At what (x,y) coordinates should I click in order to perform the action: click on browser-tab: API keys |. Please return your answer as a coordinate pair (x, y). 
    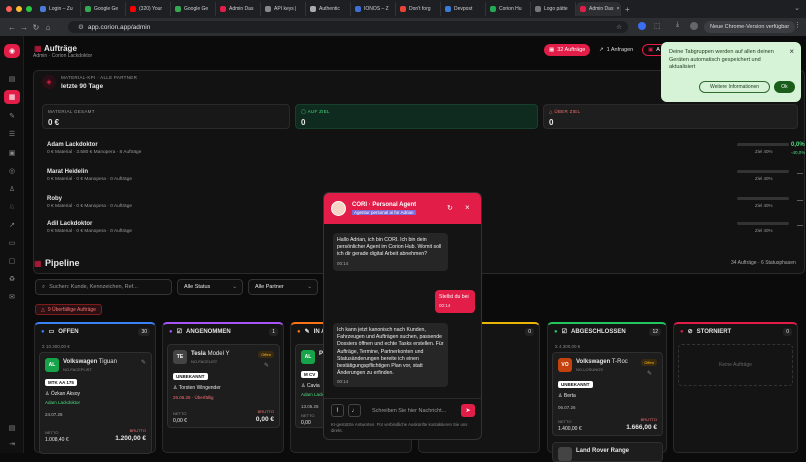
    Looking at the image, I should click on (283, 9).